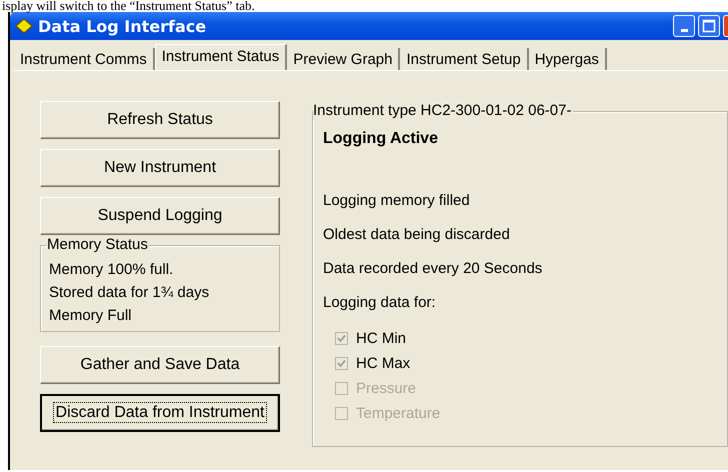 Image resolution: width=728 pixels, height=472 pixels. What do you see at coordinates (381, 139) in the screenshot?
I see `logging-state: Logging Active` at bounding box center [381, 139].